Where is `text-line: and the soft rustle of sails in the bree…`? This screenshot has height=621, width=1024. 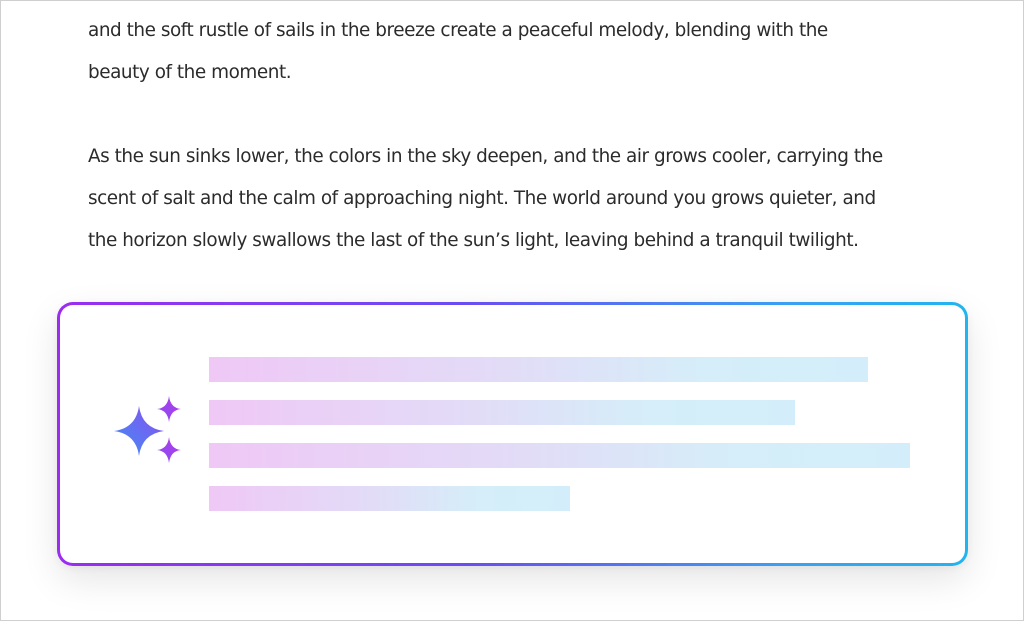 text-line: and the soft rustle of sails in the bree… is located at coordinates (458, 30).